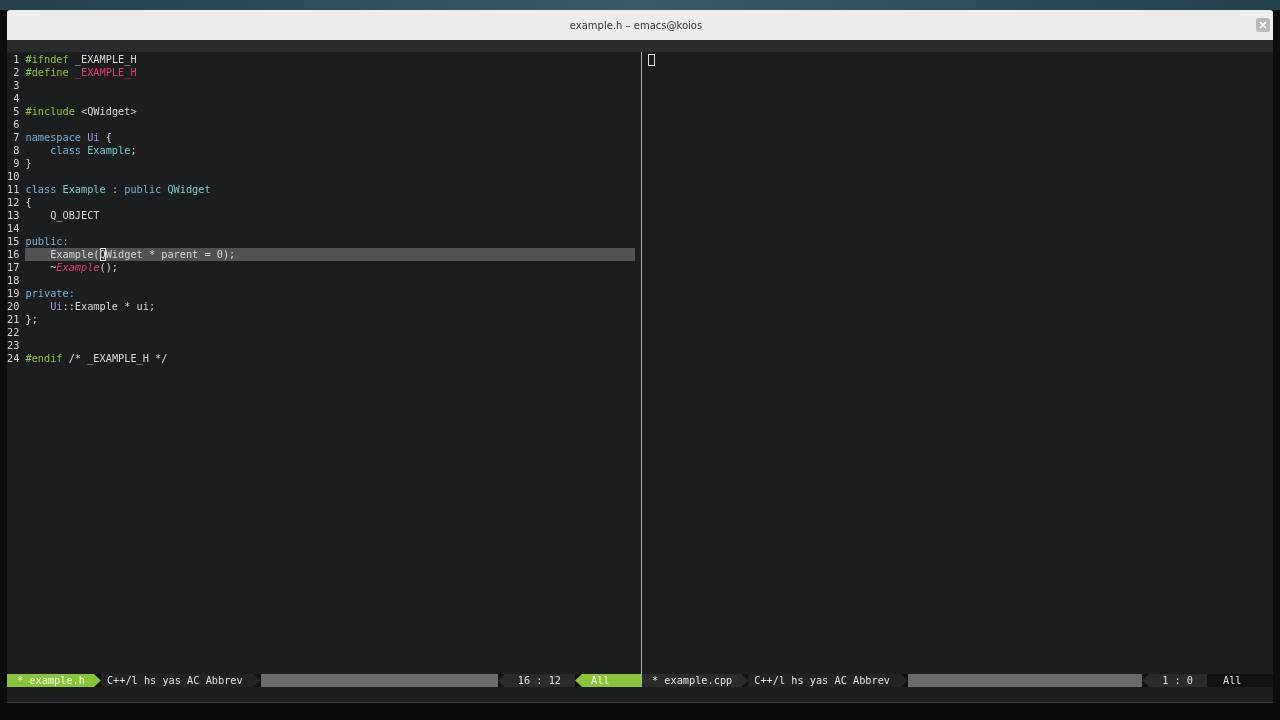  What do you see at coordinates (608, 680) in the screenshot?
I see `scroll-indicator: All` at bounding box center [608, 680].